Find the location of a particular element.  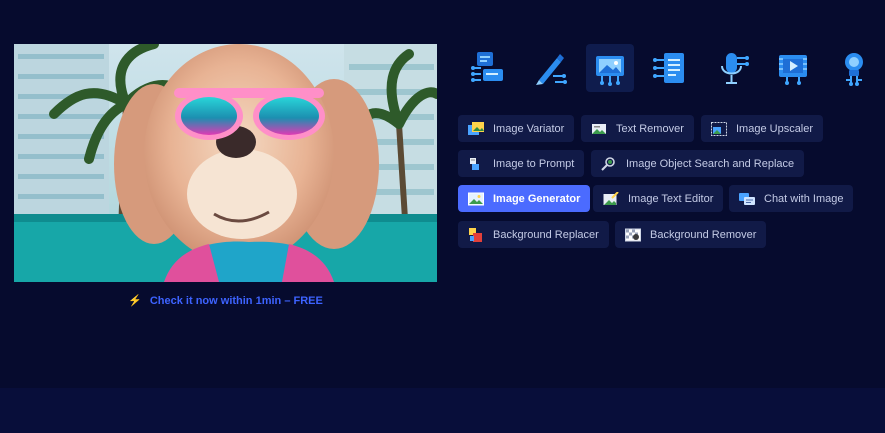

lightbulb-circuit-icon is located at coordinates (854, 69).